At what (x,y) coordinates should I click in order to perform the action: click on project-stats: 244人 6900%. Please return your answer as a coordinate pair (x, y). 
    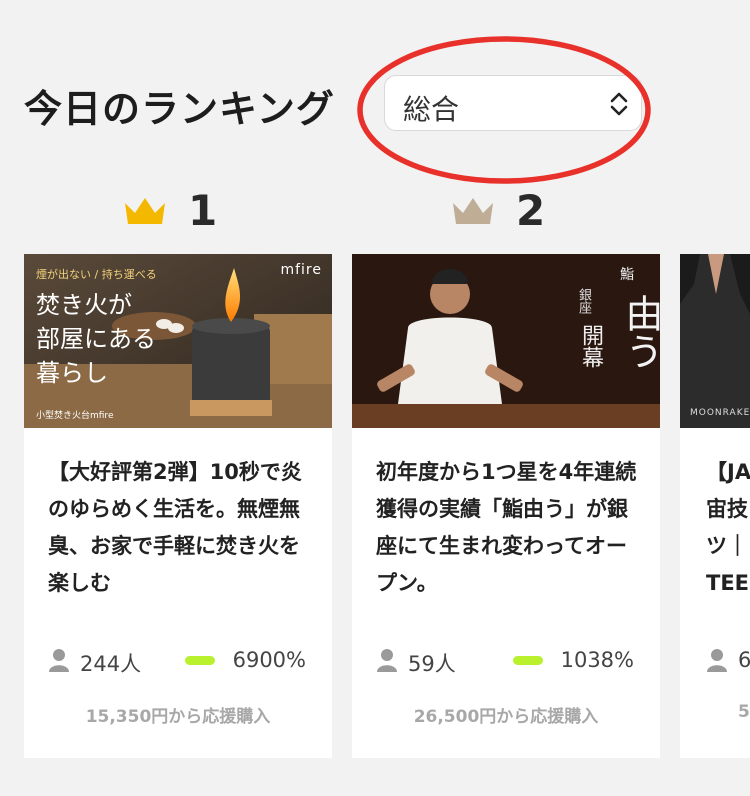
    Looking at the image, I should click on (183, 662).